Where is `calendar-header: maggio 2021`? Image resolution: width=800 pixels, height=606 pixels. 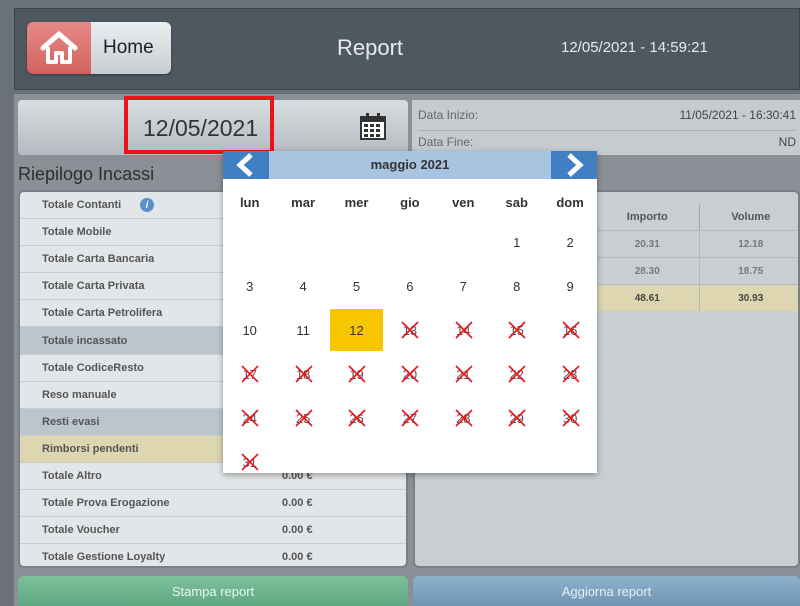
calendar-header: maggio 2021 is located at coordinates (410, 165).